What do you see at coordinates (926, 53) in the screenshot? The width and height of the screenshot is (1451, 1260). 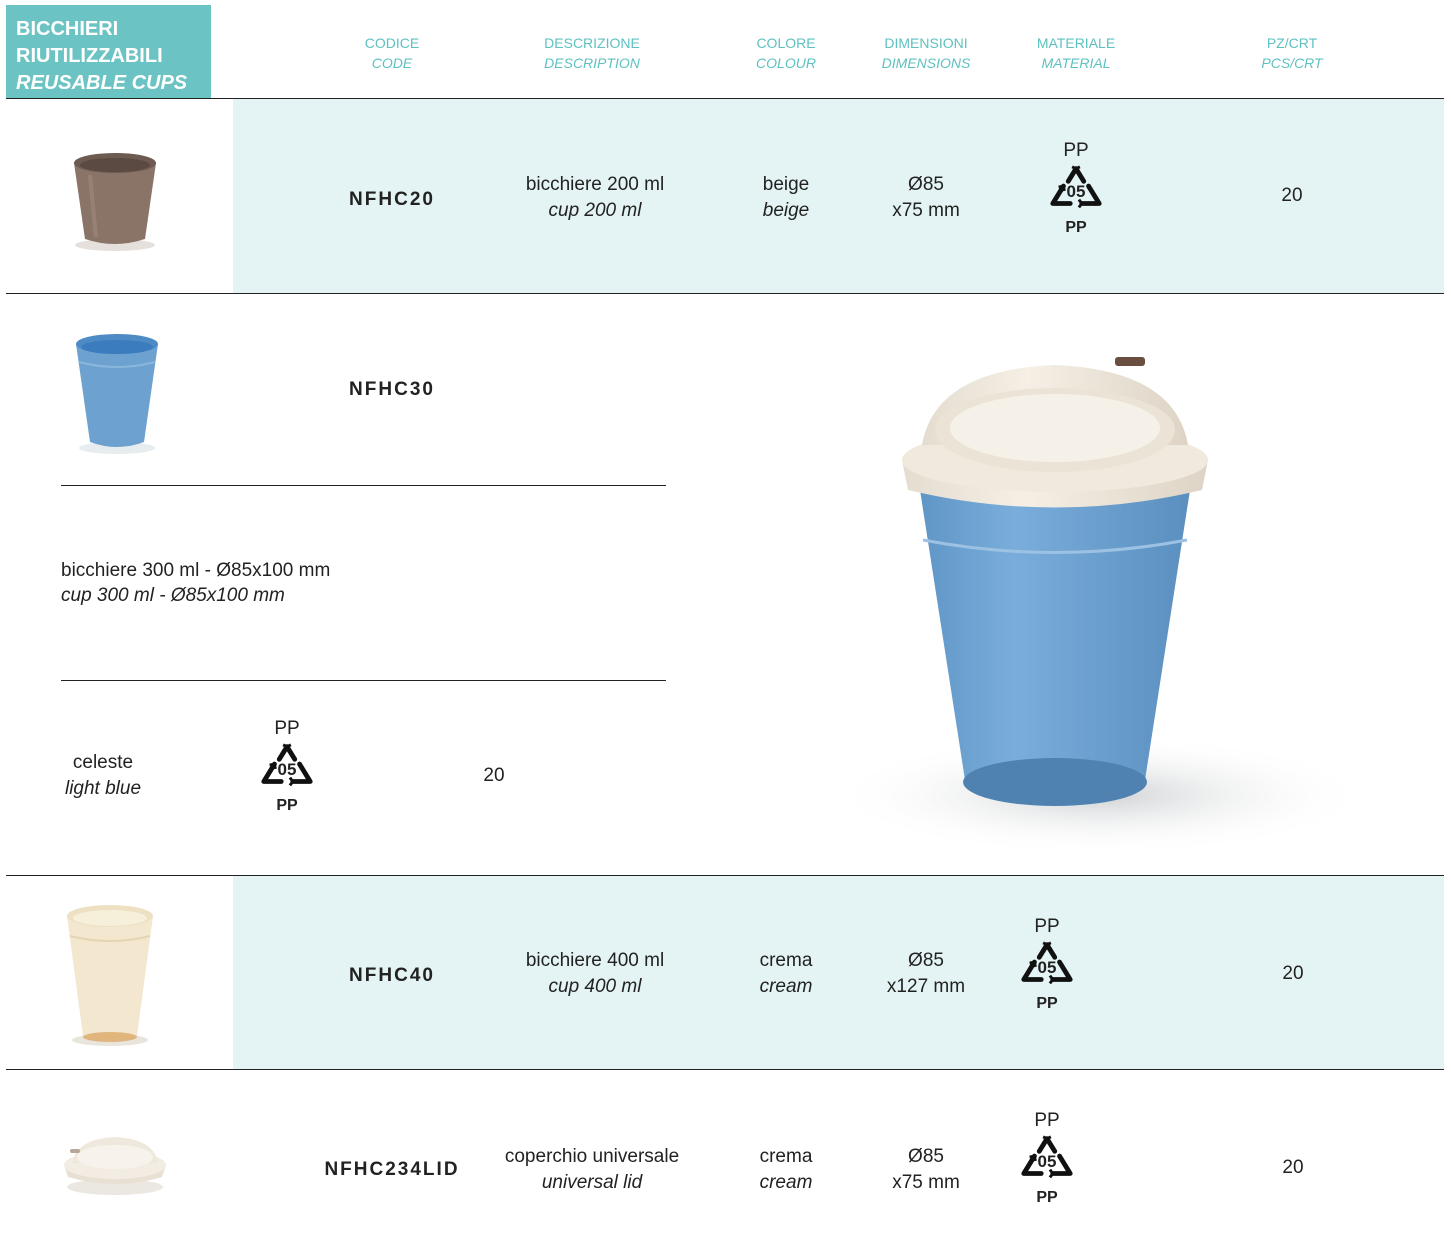 I see `col-header-dimensions: DIMENSIONI DIMENSIONS` at bounding box center [926, 53].